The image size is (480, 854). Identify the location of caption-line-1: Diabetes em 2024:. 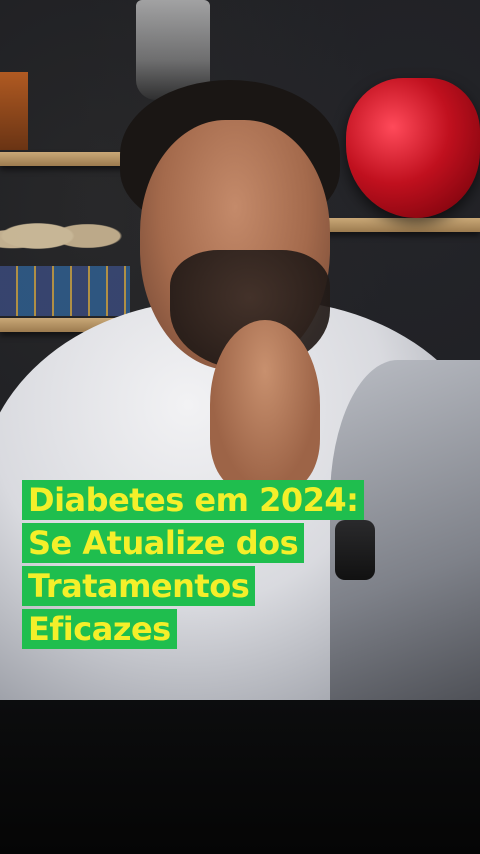
(193, 500).